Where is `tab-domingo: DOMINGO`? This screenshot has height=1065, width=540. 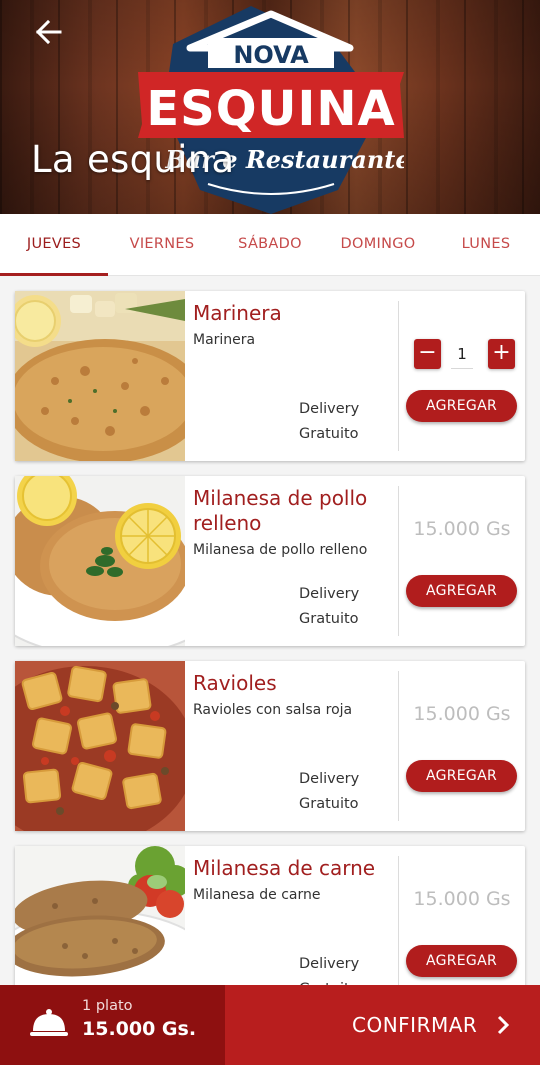
tab-domingo: DOMINGO is located at coordinates (378, 245).